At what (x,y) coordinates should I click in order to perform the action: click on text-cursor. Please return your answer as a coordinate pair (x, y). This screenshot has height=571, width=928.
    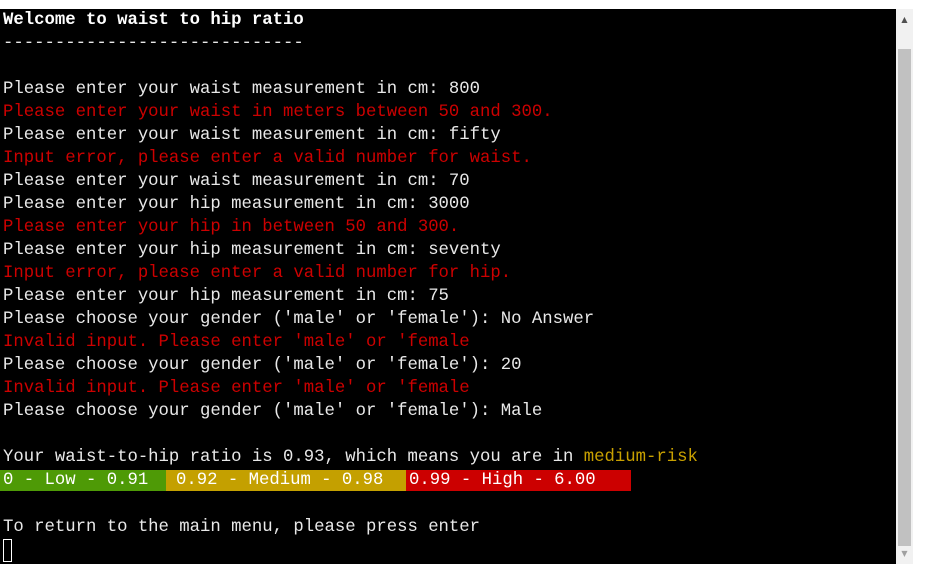
    Looking at the image, I should click on (7, 550).